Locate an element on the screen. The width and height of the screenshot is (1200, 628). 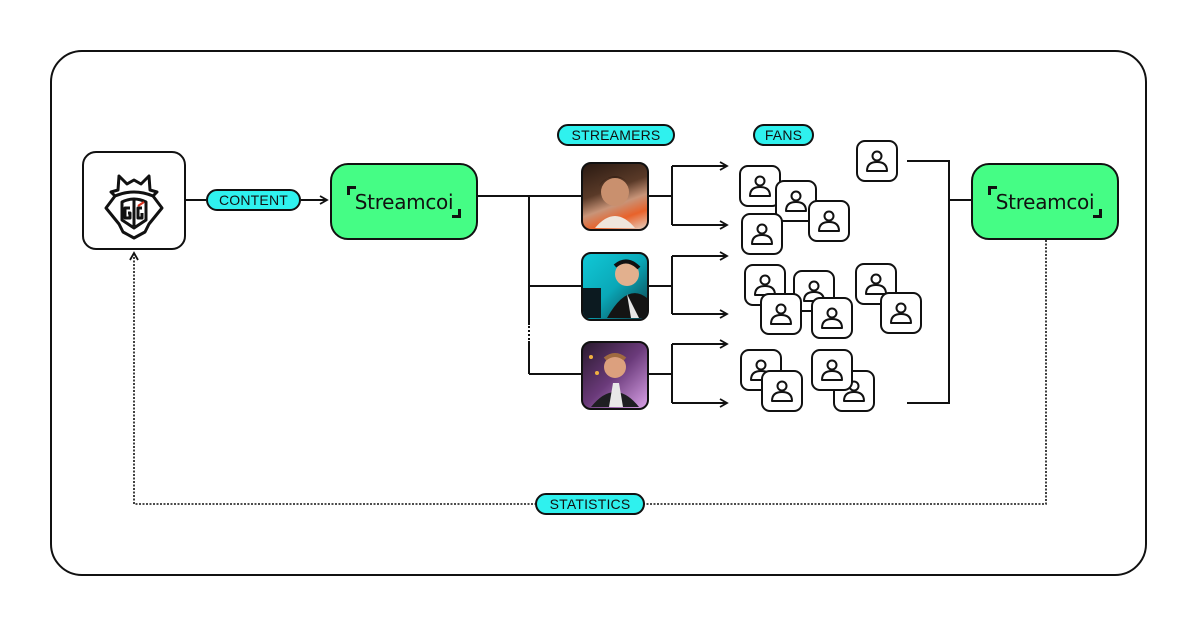
streamcoi-platform-box-right: Streamcoi is located at coordinates (1045, 201).